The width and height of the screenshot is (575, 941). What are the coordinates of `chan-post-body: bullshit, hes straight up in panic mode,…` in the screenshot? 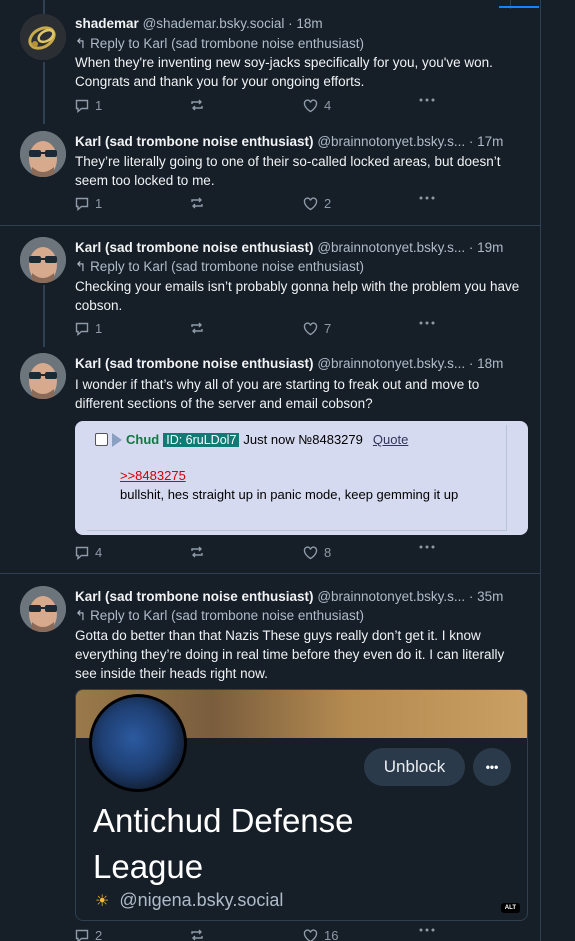 It's located at (289, 494).